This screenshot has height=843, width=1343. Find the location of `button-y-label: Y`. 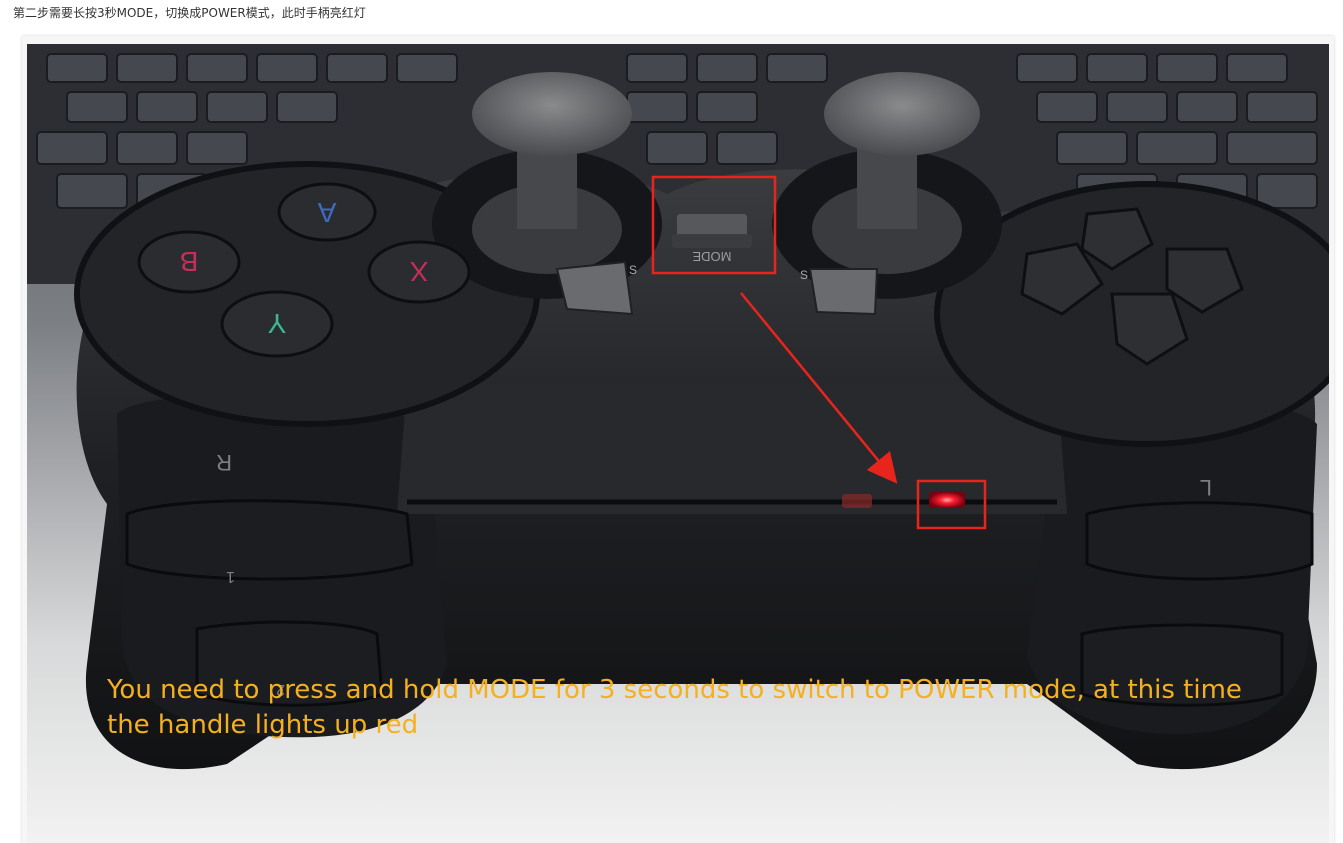

button-y-label: Y is located at coordinates (276, 323).